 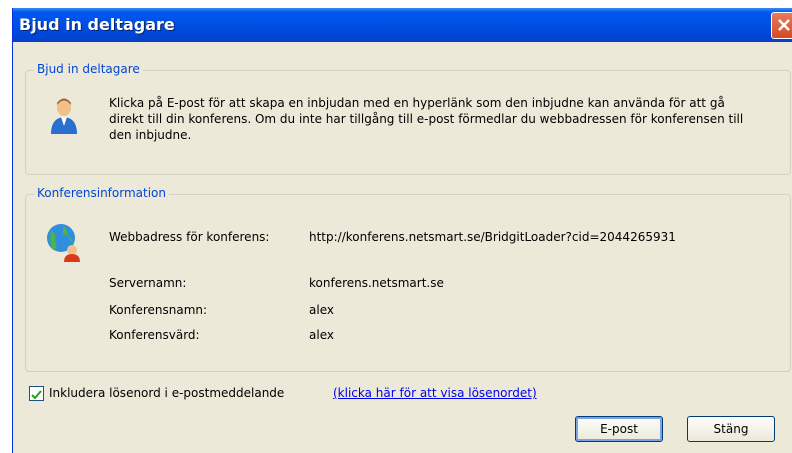 What do you see at coordinates (148, 283) in the screenshot?
I see `server-name-label: Servernamn:` at bounding box center [148, 283].